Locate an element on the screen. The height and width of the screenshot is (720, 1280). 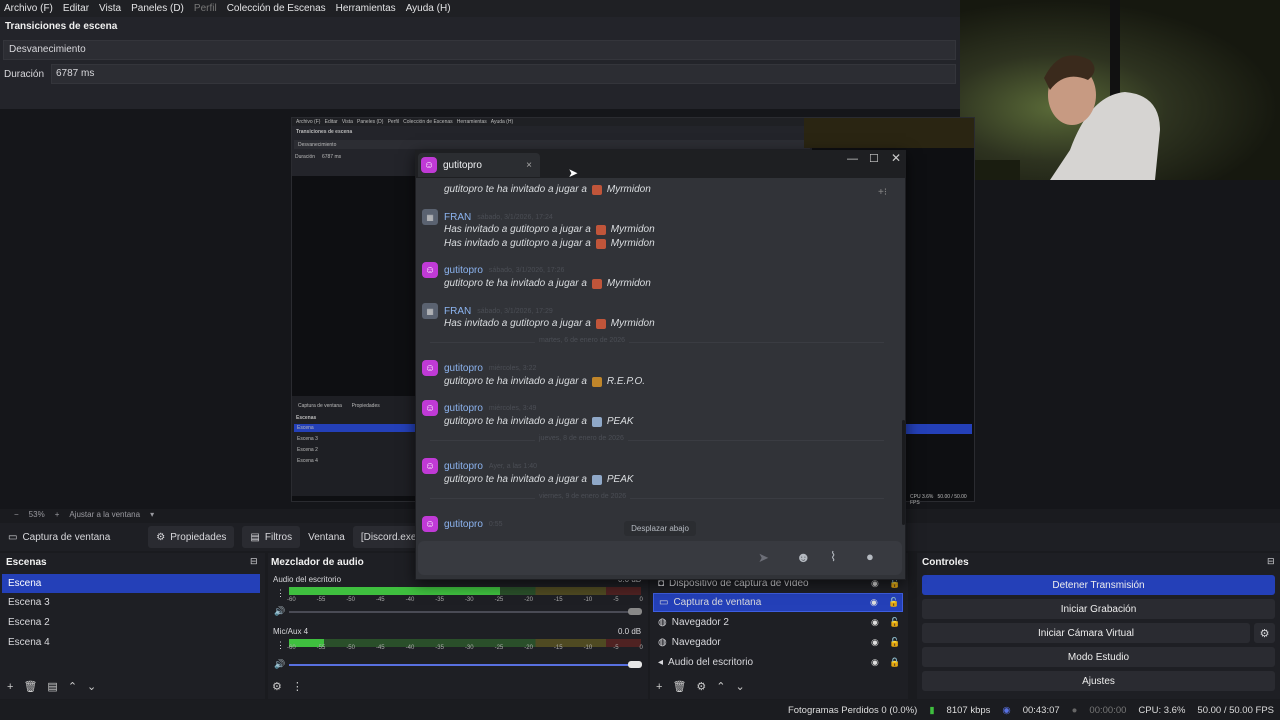
close-tab-icon: × is located at coordinates (529, 165).